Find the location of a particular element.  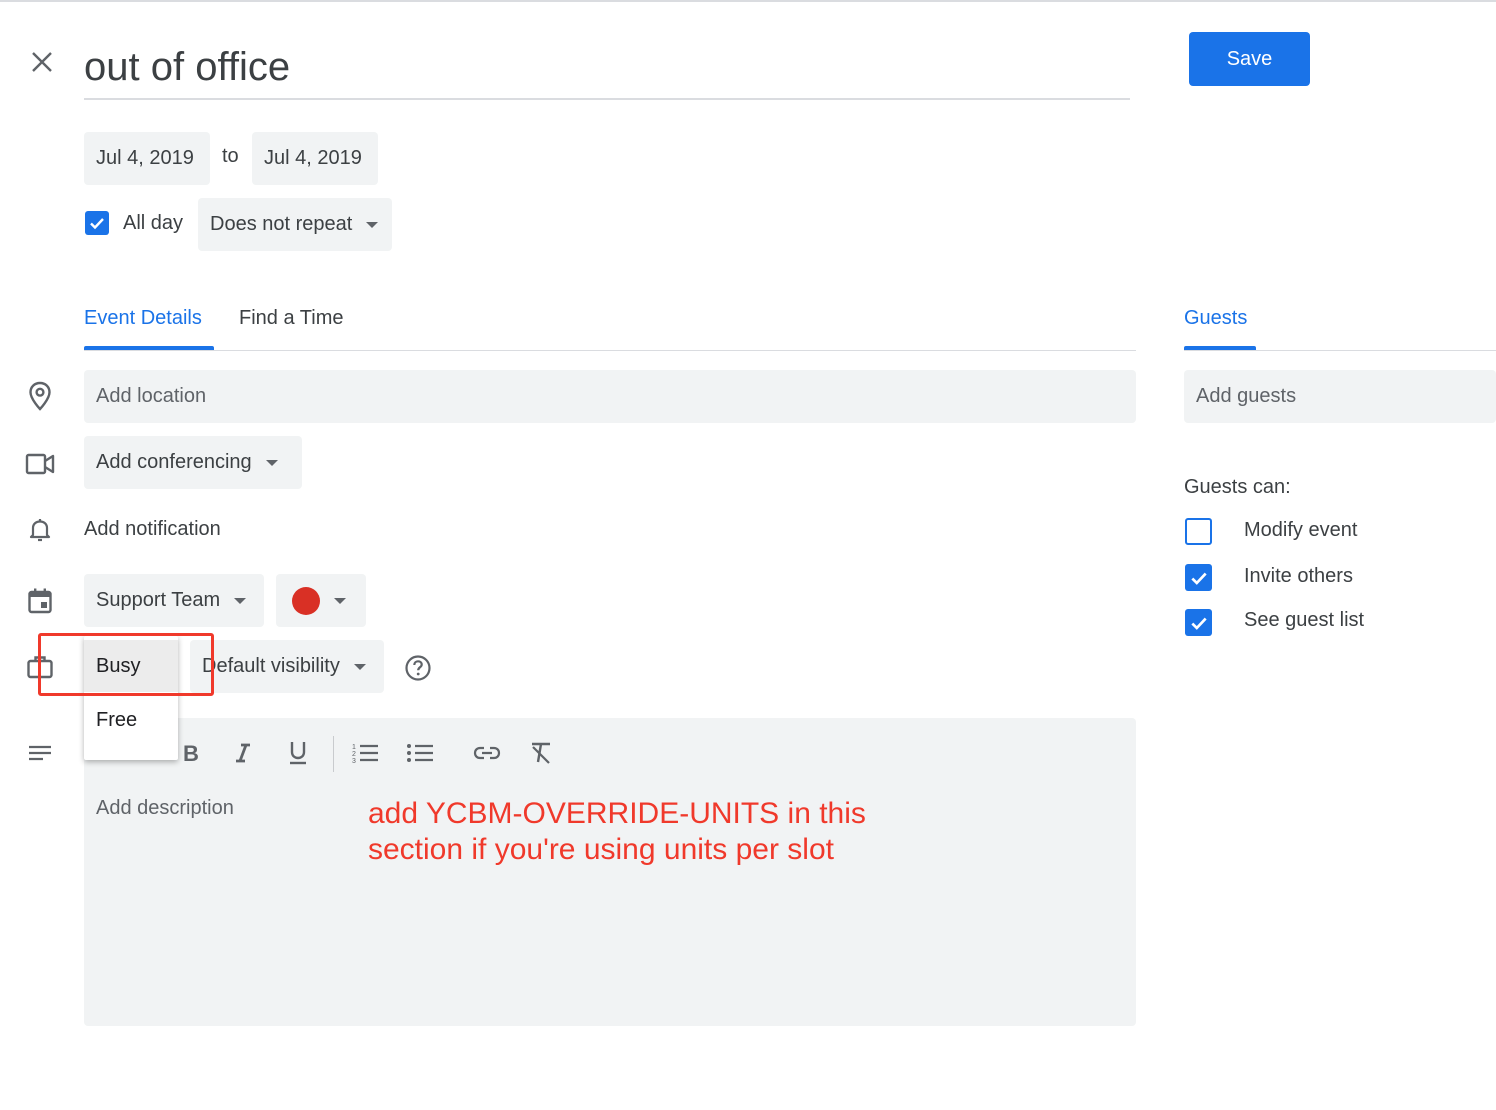

remove-formatting-icon is located at coordinates (541, 753).